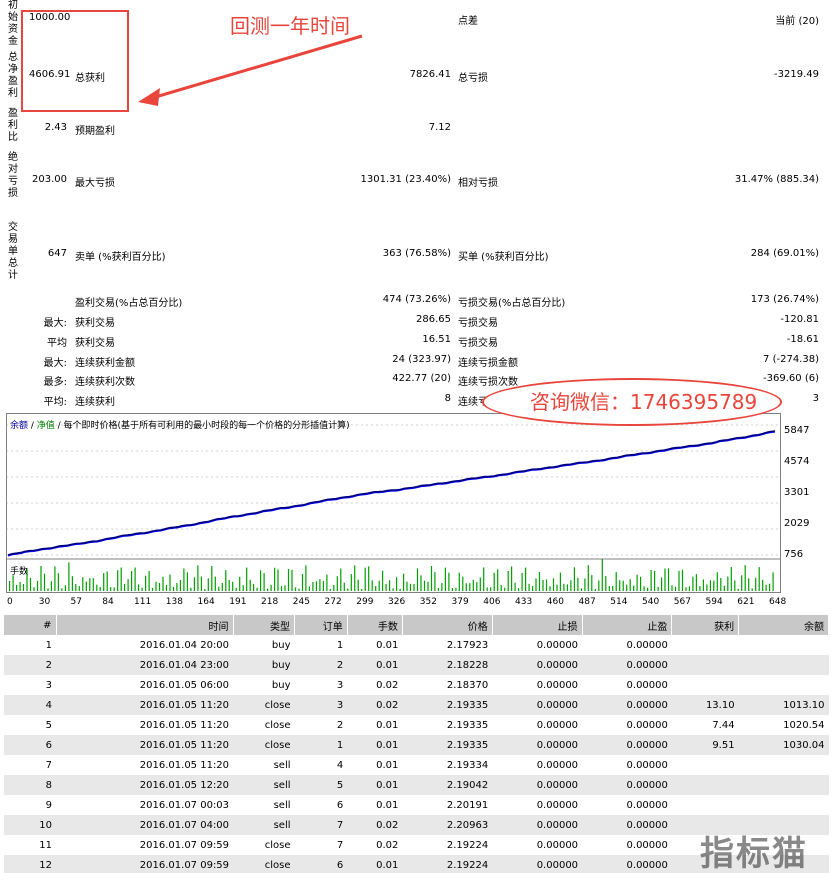 The width and height of the screenshot is (831, 873). Describe the element at coordinates (184, 645) in the screenshot. I see `table-cell: 2016.01.04 20:00` at that location.